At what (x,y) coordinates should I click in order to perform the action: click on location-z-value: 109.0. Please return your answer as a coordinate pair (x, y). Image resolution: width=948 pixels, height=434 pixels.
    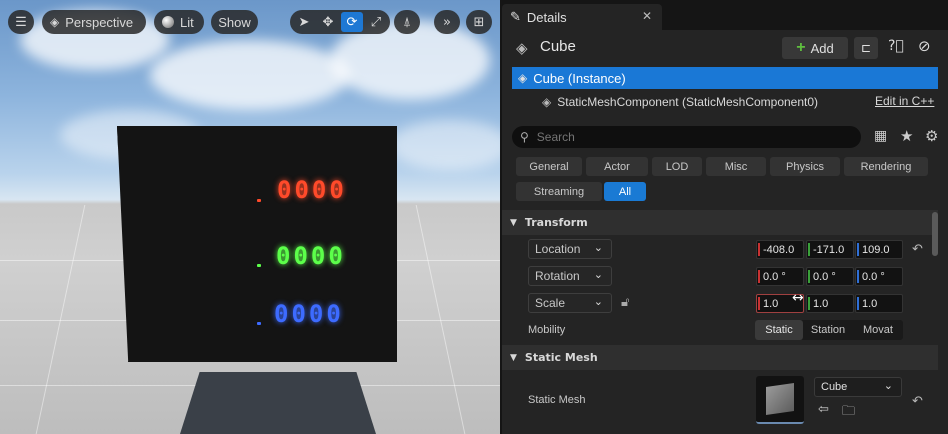
    Looking at the image, I should click on (876, 249).